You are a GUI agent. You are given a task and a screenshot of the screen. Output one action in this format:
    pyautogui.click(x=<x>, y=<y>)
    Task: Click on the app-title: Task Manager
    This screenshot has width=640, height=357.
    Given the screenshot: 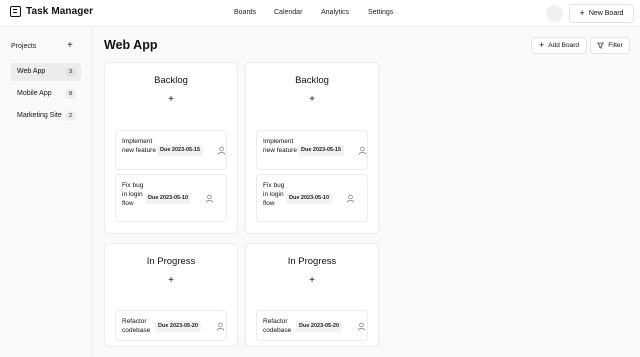 What is the action you would take?
    pyautogui.click(x=60, y=11)
    